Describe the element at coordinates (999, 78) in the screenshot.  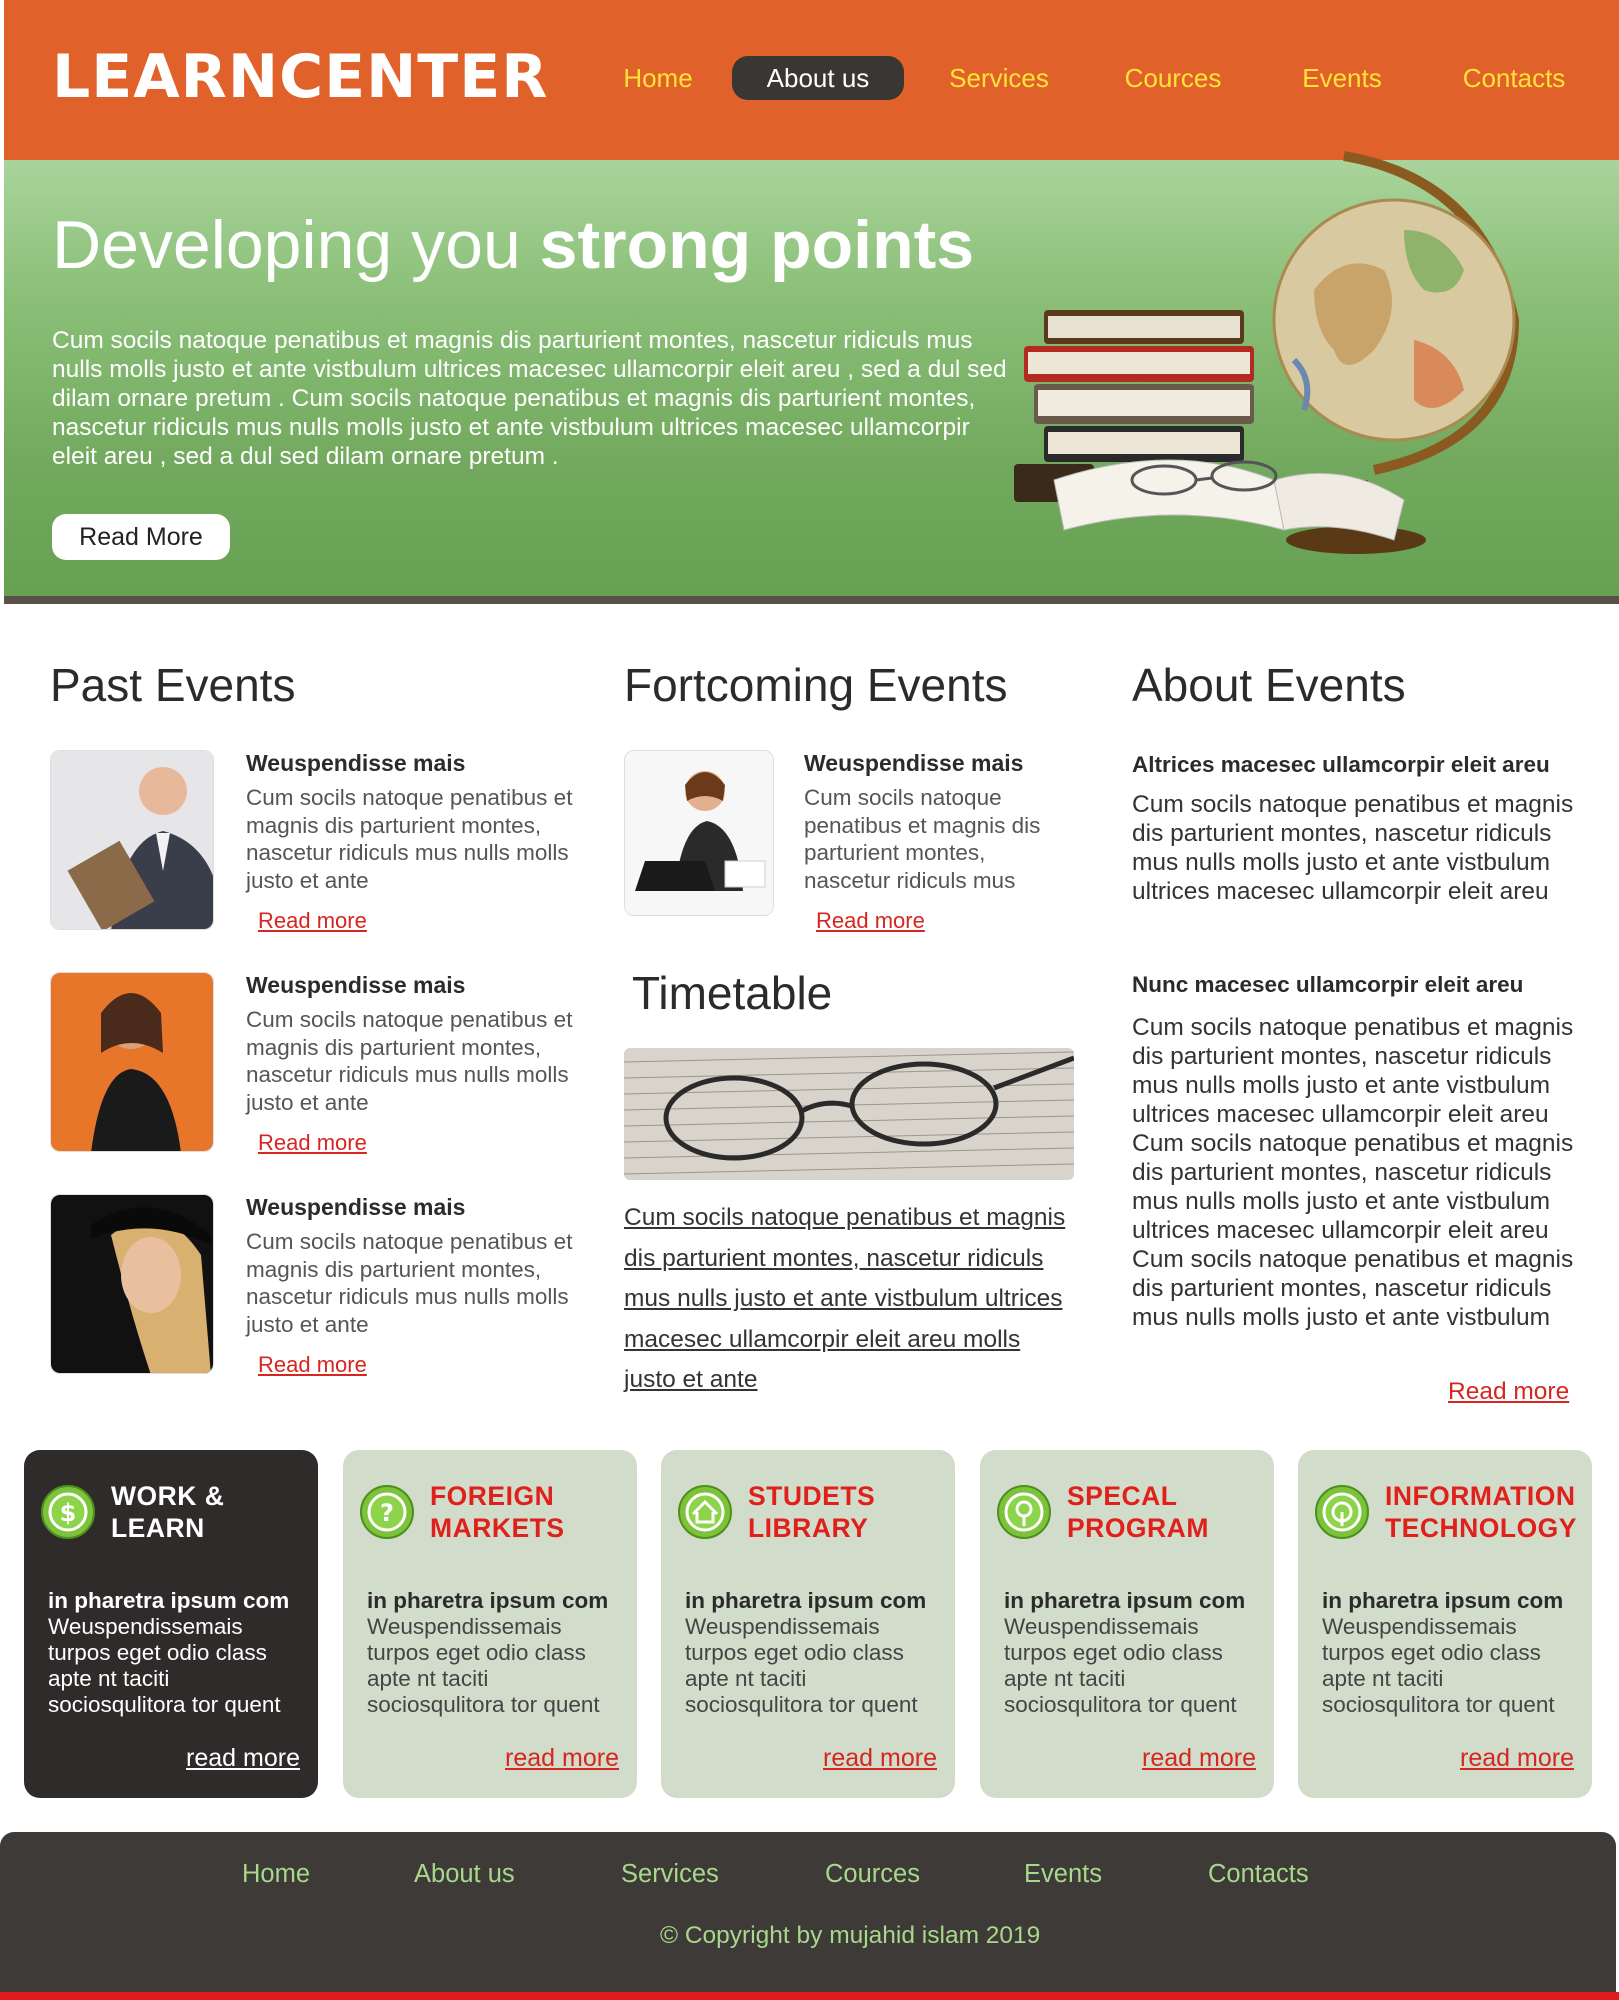
I see `nav-services: Services` at that location.